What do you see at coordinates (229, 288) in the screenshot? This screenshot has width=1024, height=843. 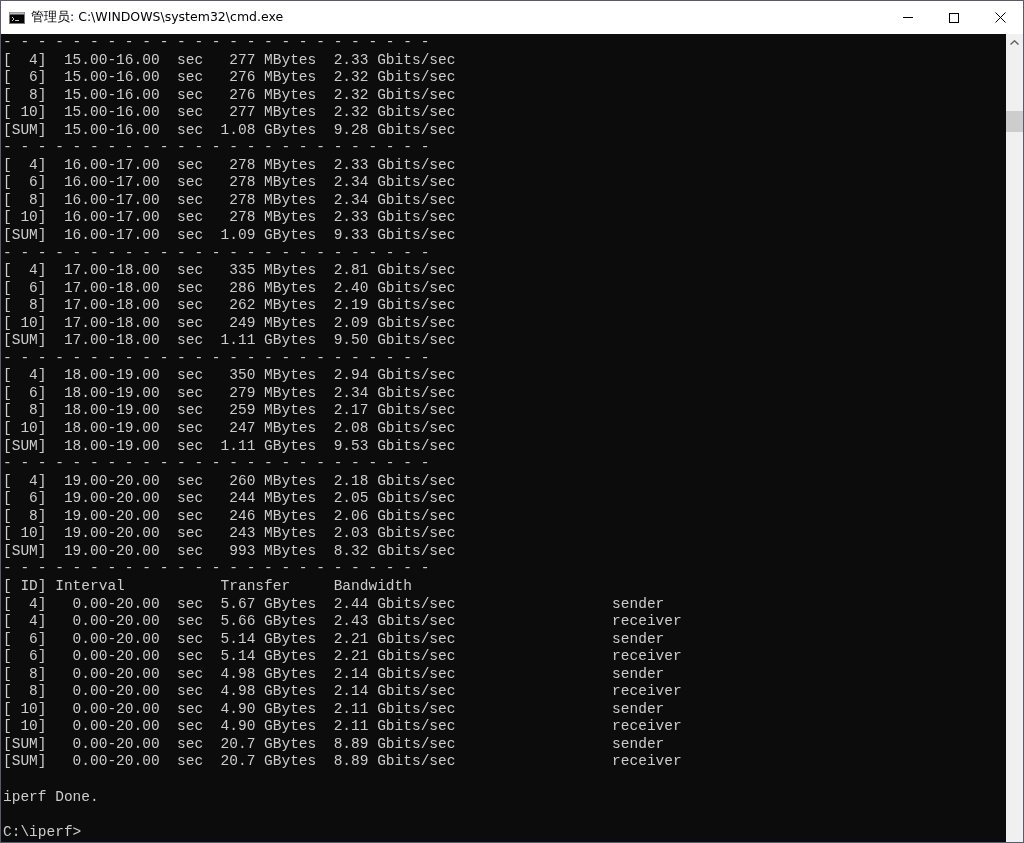 I see `console-line: [ 6] 17.00-18.00 sec 286 MBytes 2.40 Gbits/sec` at bounding box center [229, 288].